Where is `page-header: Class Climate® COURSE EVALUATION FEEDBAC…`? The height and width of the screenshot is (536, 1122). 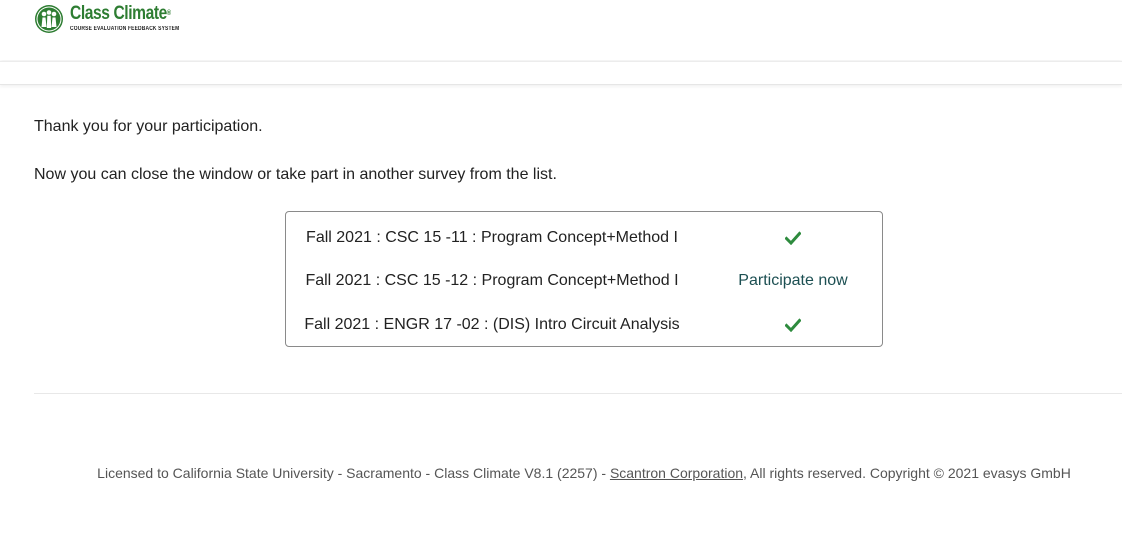 page-header: Class Climate® COURSE EVALUATION FEEDBAC… is located at coordinates (561, 30).